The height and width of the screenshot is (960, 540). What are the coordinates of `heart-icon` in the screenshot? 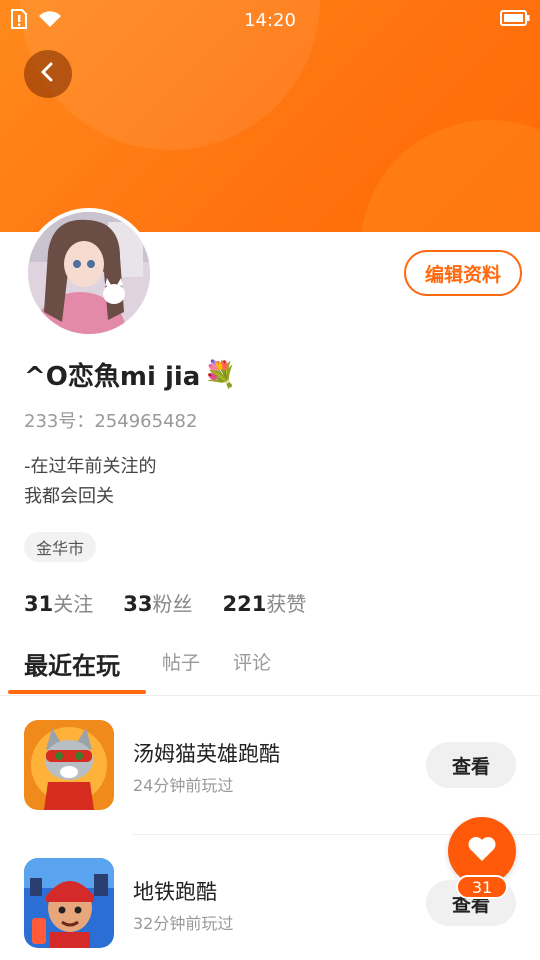 It's located at (482, 851).